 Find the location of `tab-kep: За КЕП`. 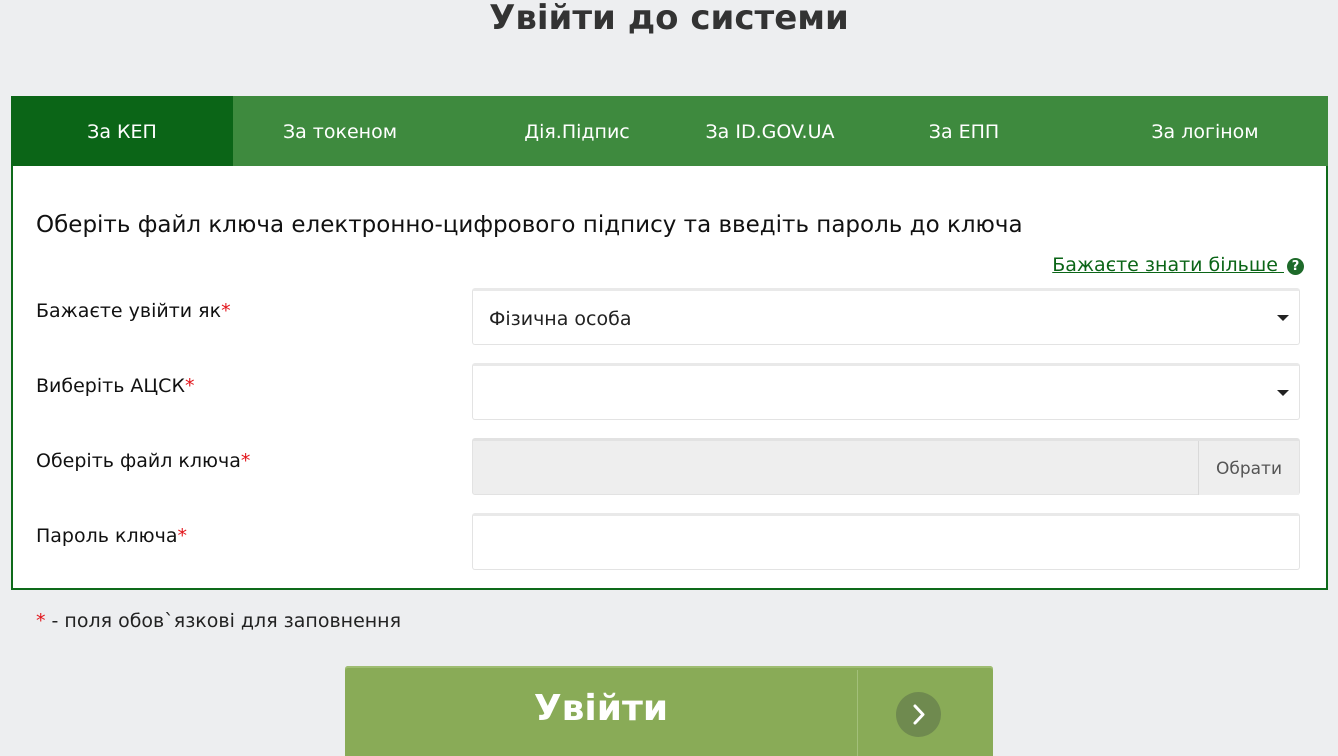

tab-kep: За КЕП is located at coordinates (122, 131).